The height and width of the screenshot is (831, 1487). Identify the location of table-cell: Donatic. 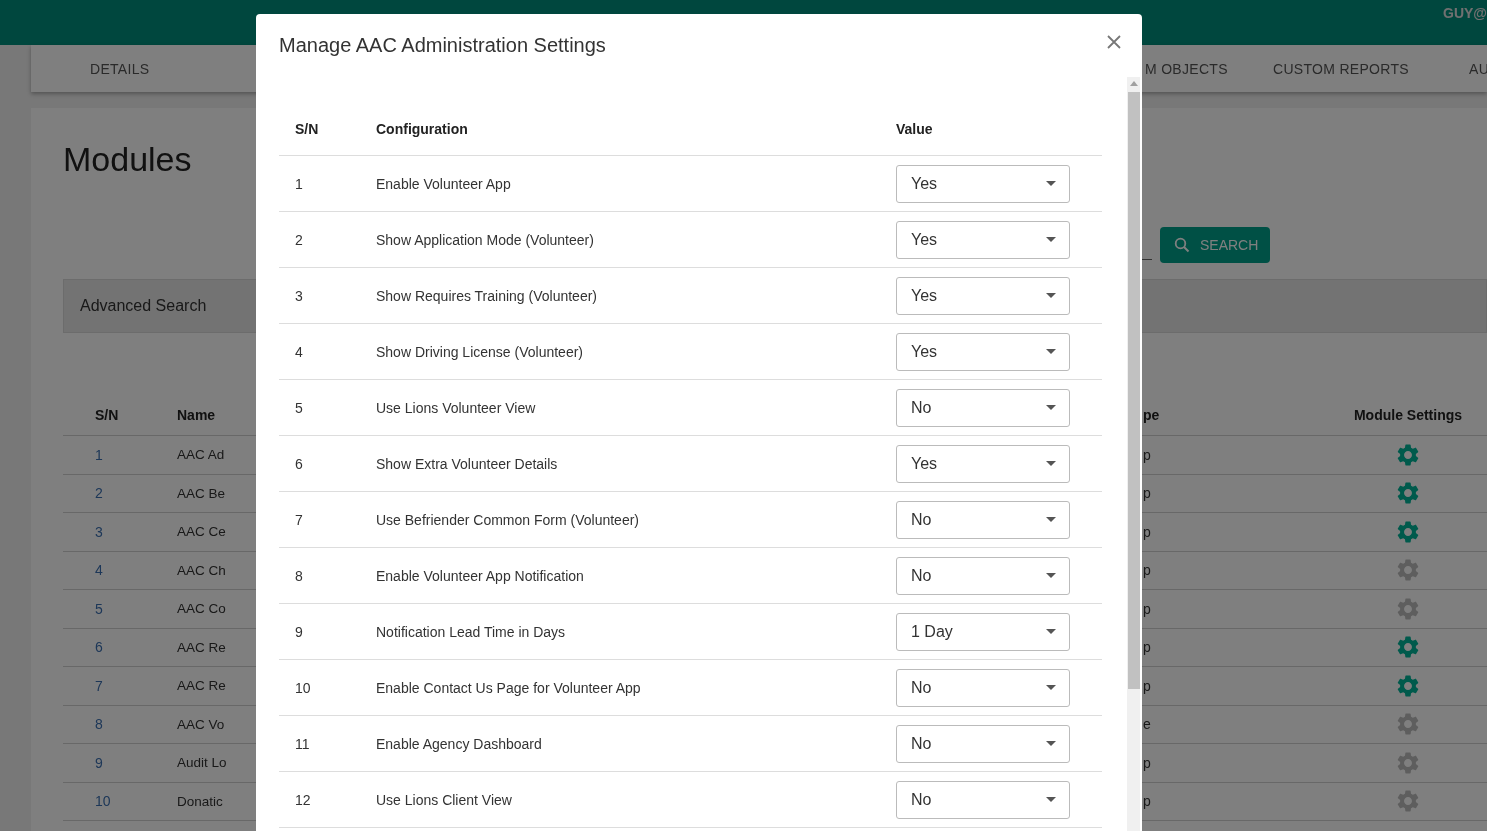
(200, 801).